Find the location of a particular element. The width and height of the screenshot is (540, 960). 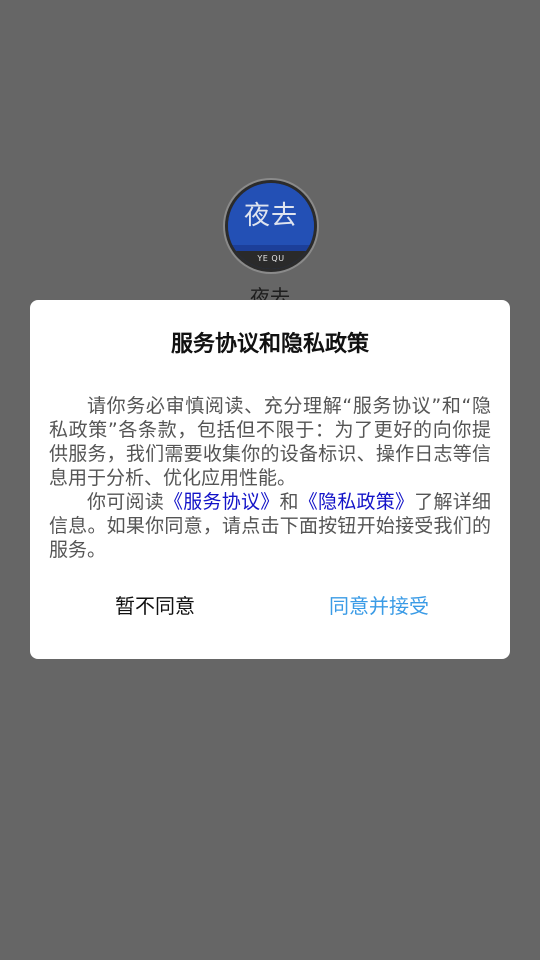

paragraph-2-and: 和 is located at coordinates (289, 502).